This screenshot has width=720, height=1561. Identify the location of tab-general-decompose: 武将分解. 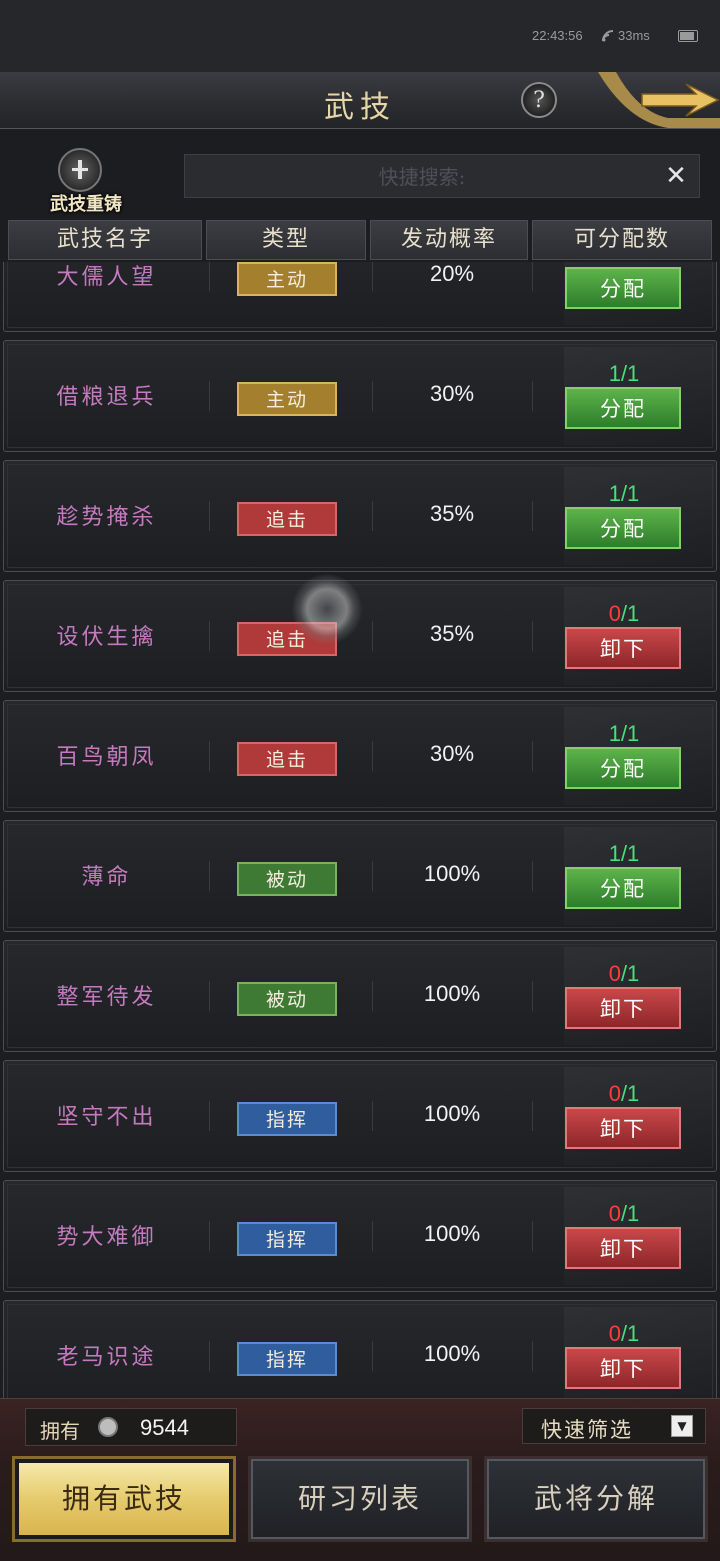
(596, 1499).